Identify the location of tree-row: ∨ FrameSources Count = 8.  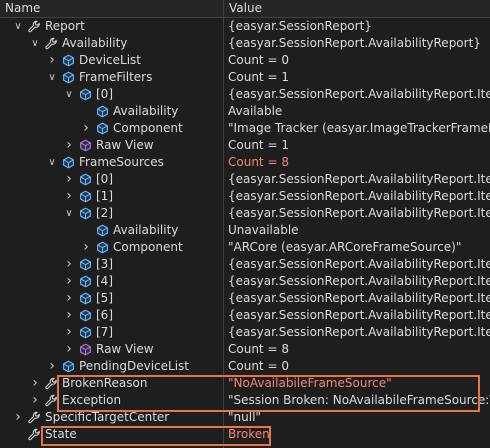
(245, 162).